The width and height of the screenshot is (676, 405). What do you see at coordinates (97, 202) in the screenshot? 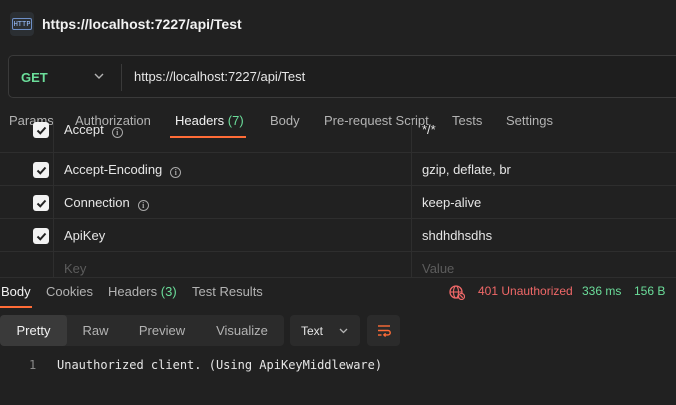
I see `header-key: Connection` at bounding box center [97, 202].